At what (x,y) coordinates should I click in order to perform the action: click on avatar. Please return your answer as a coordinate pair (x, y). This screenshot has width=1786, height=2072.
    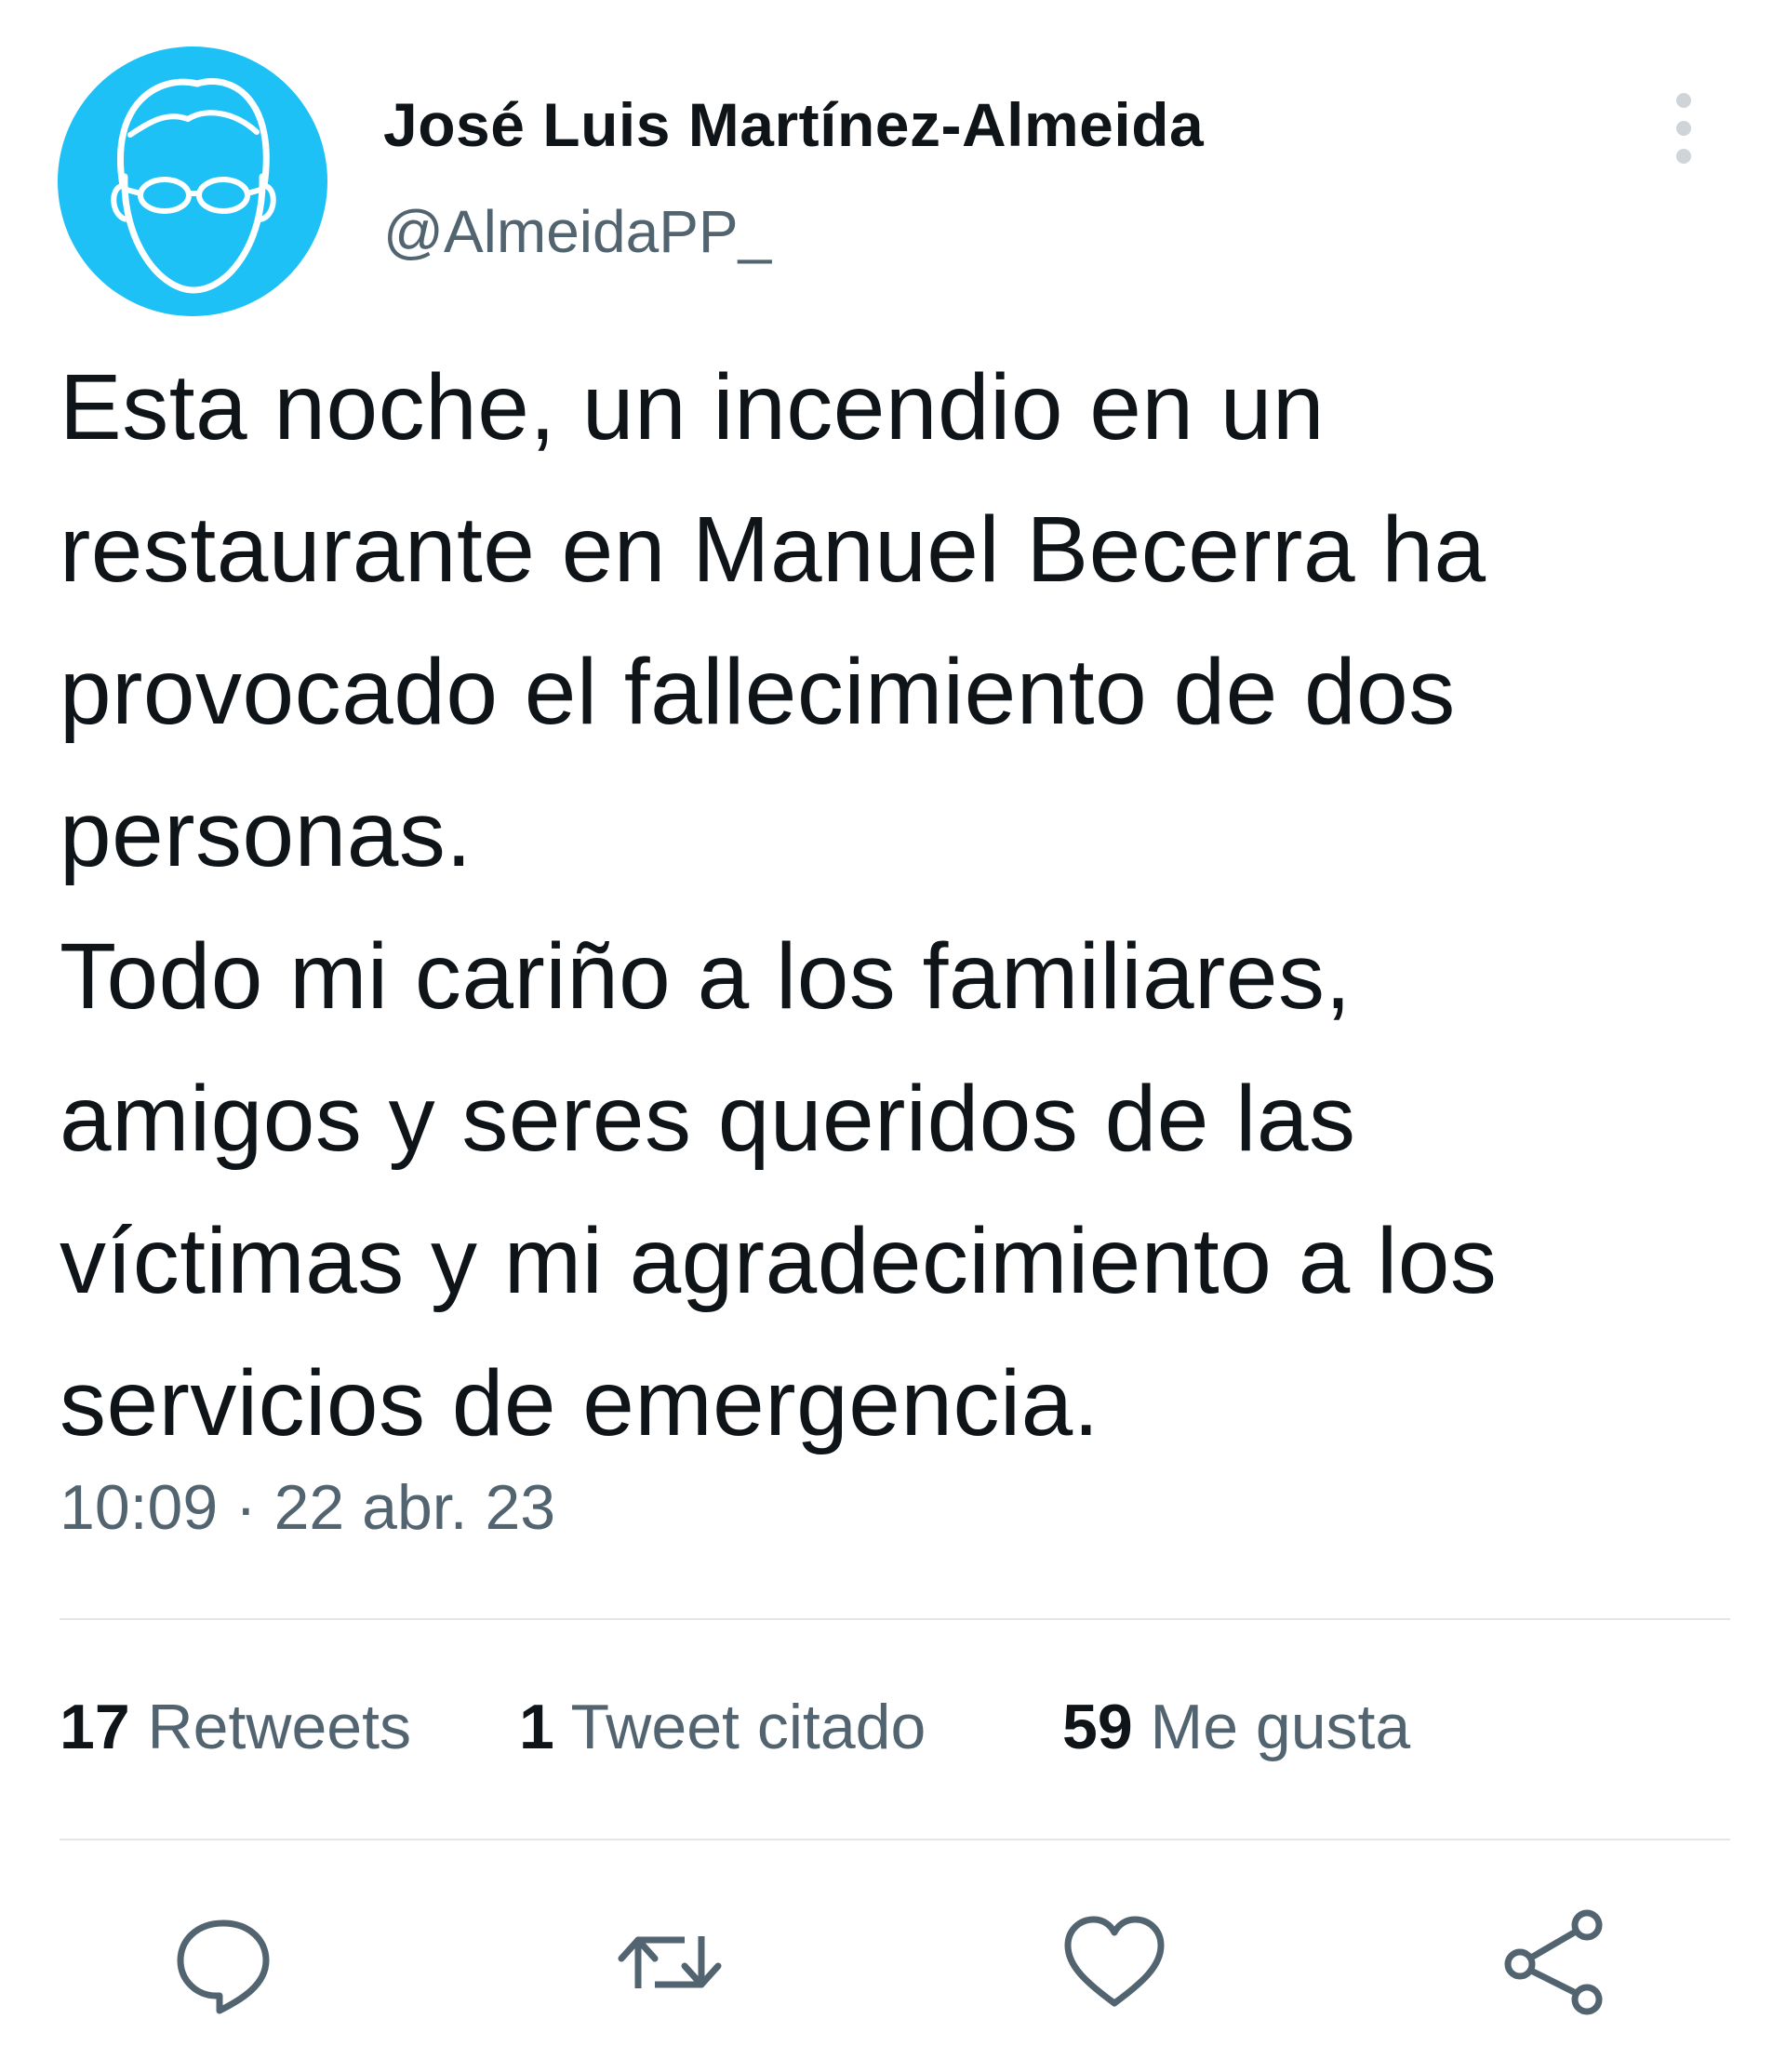
    Looking at the image, I should click on (192, 181).